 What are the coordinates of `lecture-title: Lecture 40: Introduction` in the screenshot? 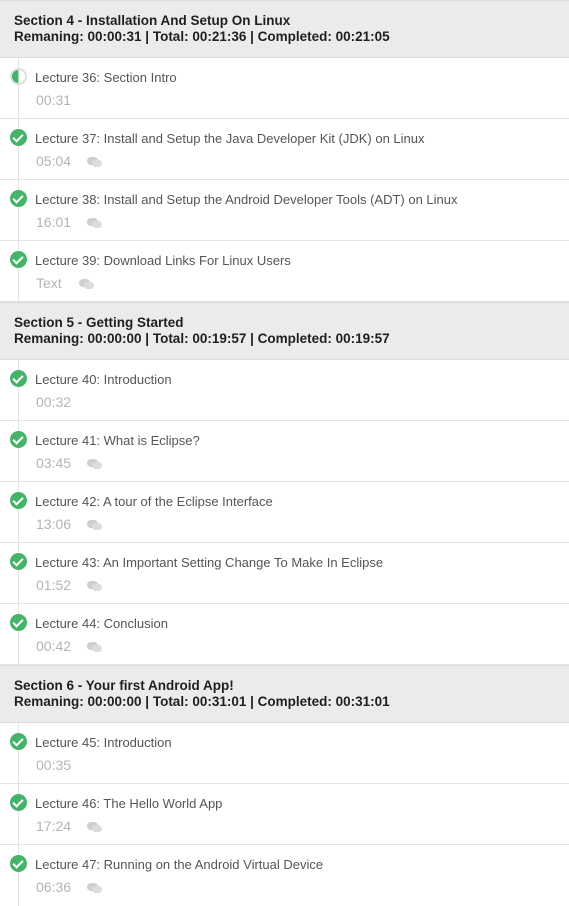 It's located at (103, 380).